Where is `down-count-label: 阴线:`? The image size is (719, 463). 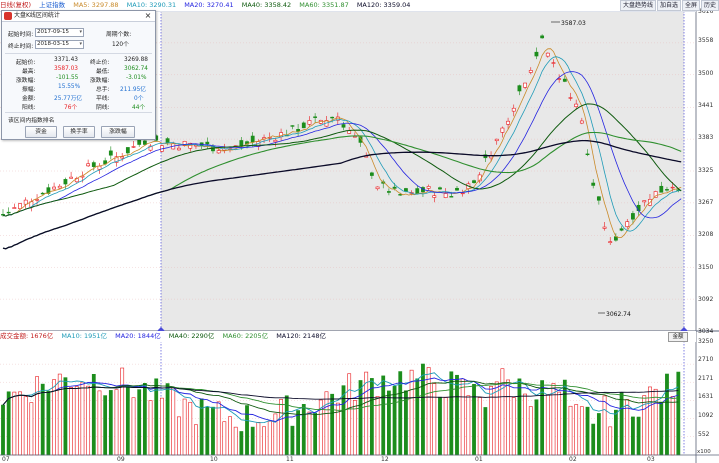 down-count-label: 阴线: is located at coordinates (103, 108).